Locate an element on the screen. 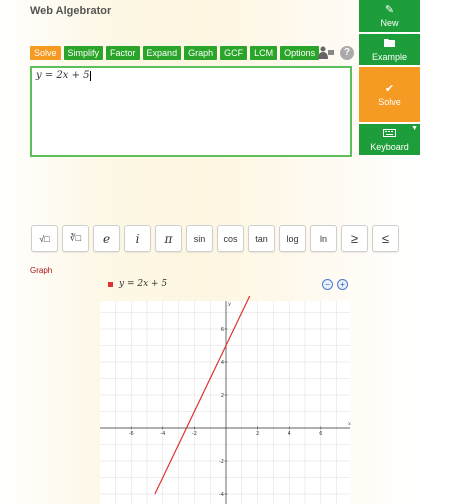  x-axis-label: x is located at coordinates (349, 424).